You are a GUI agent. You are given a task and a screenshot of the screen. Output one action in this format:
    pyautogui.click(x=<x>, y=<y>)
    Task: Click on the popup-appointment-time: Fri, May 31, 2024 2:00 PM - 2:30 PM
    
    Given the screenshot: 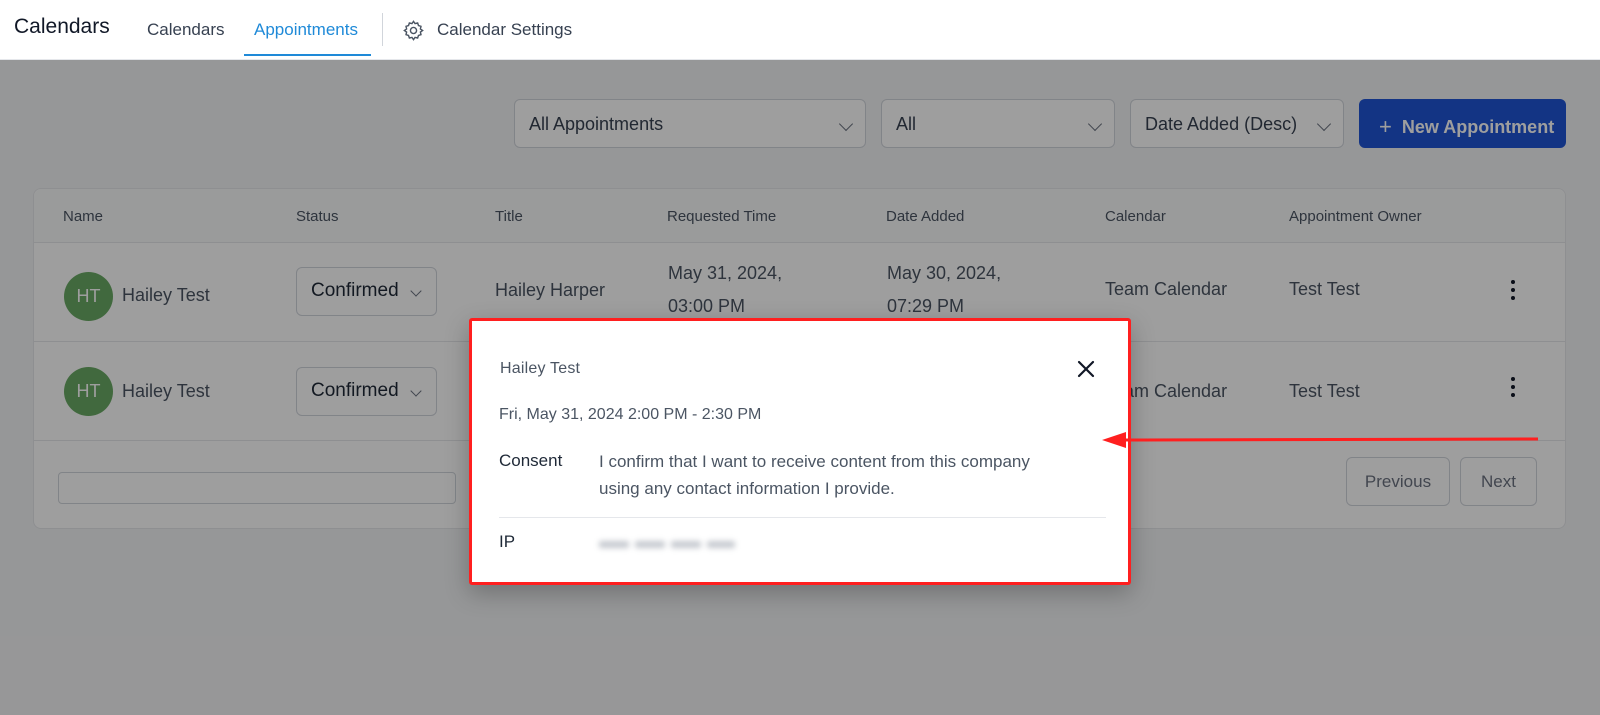 What is the action you would take?
    pyautogui.click(x=630, y=414)
    